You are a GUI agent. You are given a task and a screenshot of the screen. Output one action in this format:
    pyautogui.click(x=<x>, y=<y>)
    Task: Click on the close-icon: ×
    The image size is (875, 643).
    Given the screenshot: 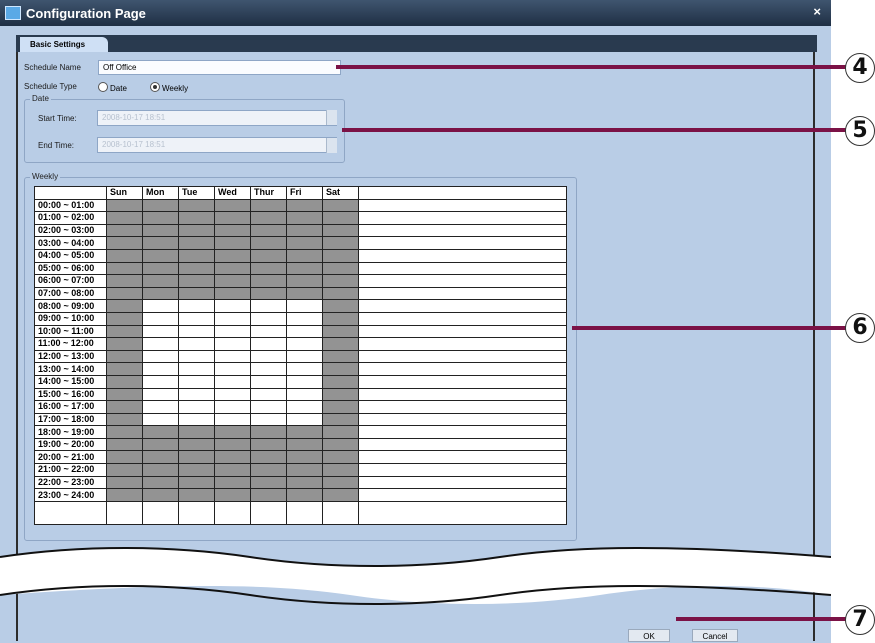 What is the action you would take?
    pyautogui.click(x=817, y=11)
    